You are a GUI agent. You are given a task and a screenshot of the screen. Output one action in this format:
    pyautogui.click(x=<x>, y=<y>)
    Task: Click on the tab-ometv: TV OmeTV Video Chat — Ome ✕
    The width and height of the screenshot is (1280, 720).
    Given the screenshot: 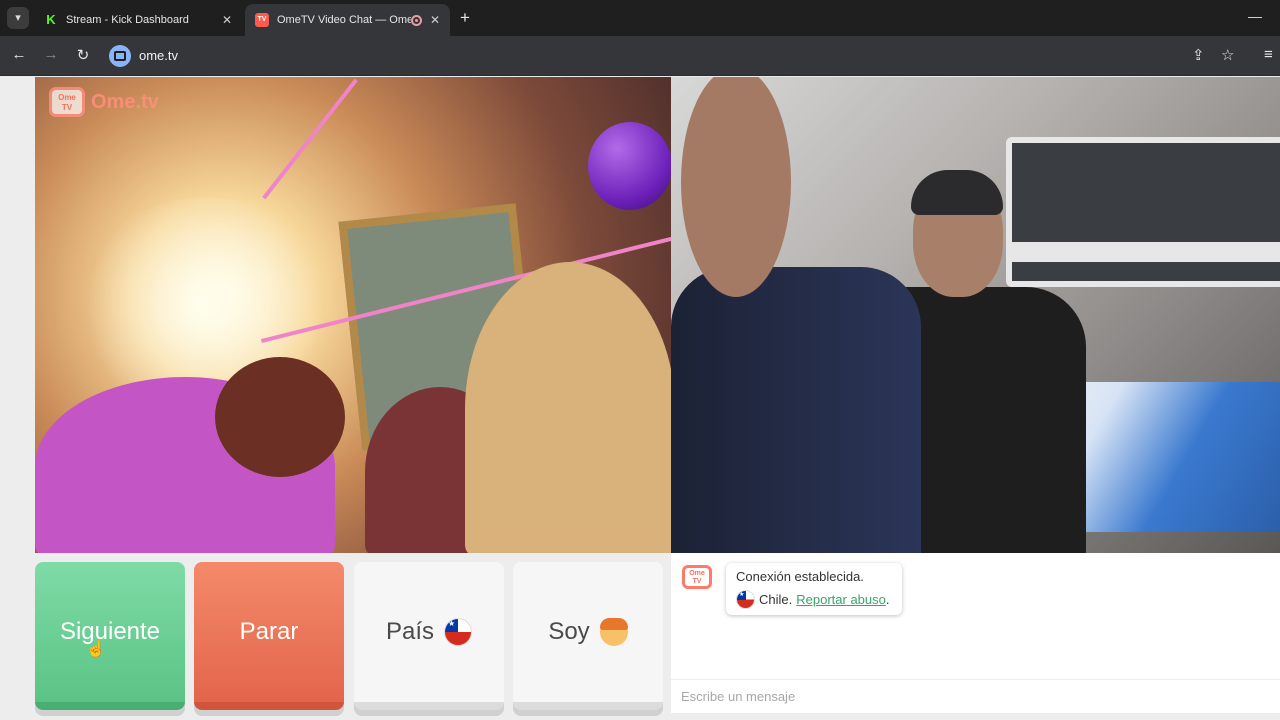 What is the action you would take?
    pyautogui.click(x=347, y=20)
    